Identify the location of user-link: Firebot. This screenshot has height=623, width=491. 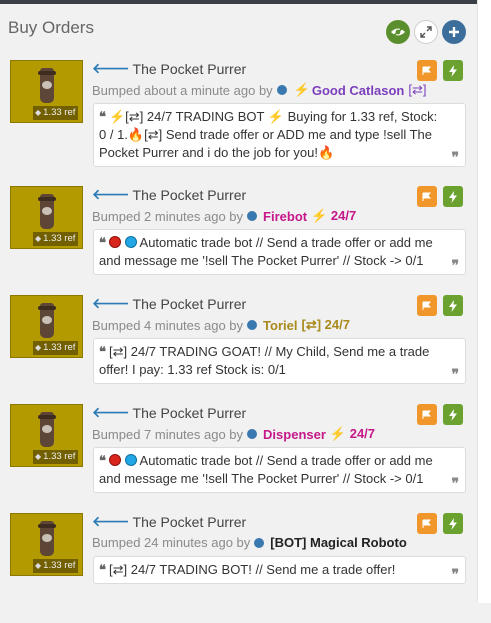
(285, 216).